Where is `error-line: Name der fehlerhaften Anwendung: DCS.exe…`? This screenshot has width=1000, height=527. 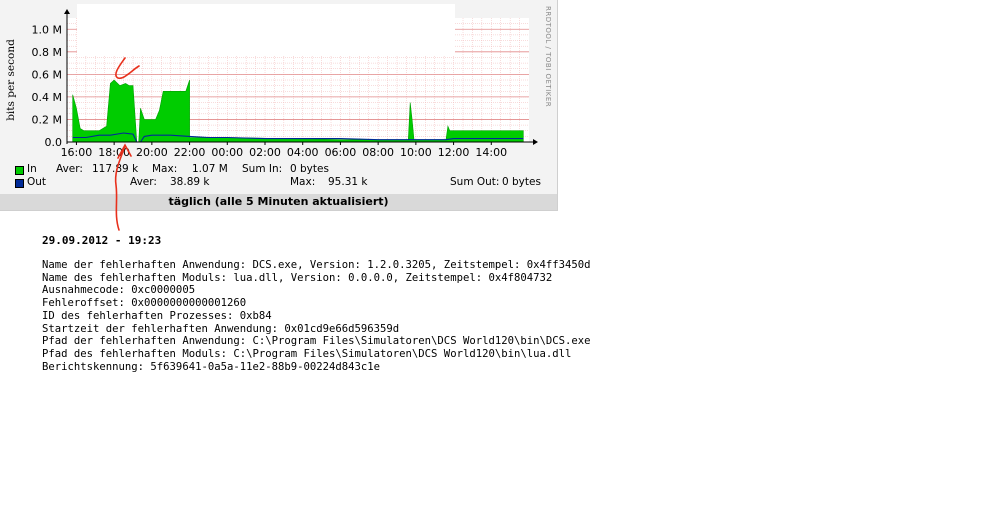 error-line: Name der fehlerhaften Anwendung: DCS.exe… is located at coordinates (316, 265).